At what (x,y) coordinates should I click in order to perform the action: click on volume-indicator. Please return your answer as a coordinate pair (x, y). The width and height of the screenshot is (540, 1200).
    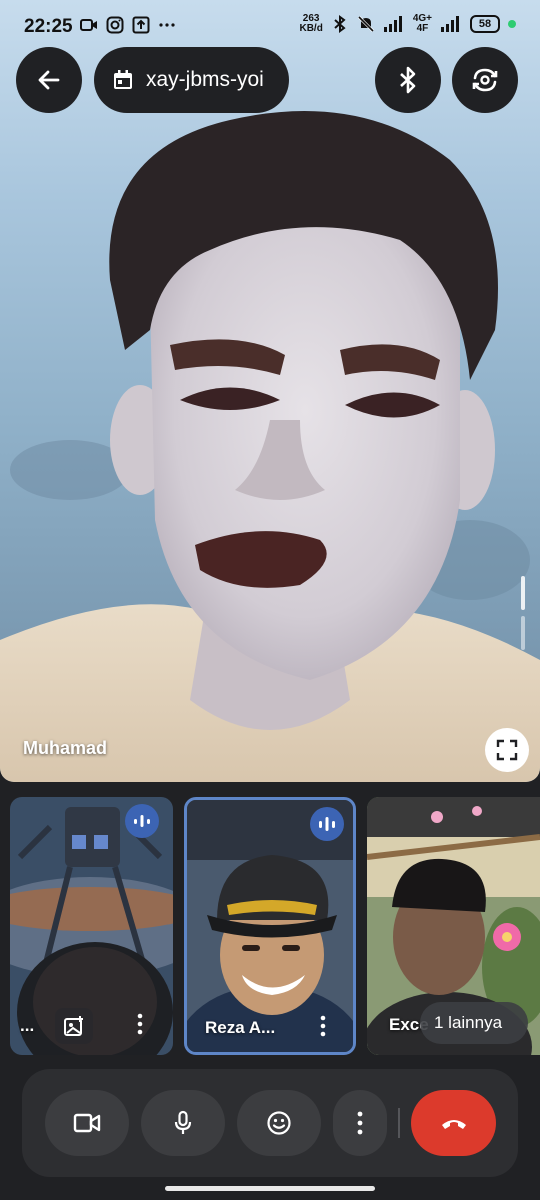
    Looking at the image, I should click on (523, 593).